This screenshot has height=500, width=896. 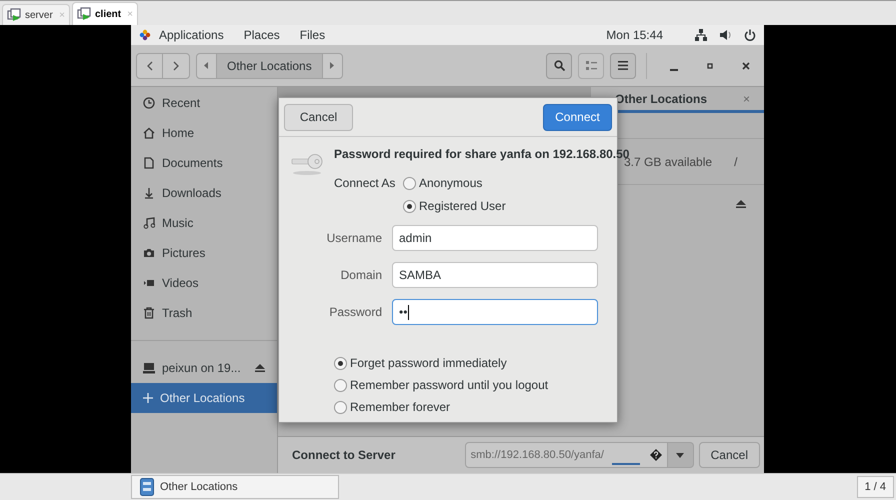 What do you see at coordinates (176, 65) in the screenshot?
I see `forward-icon` at bounding box center [176, 65].